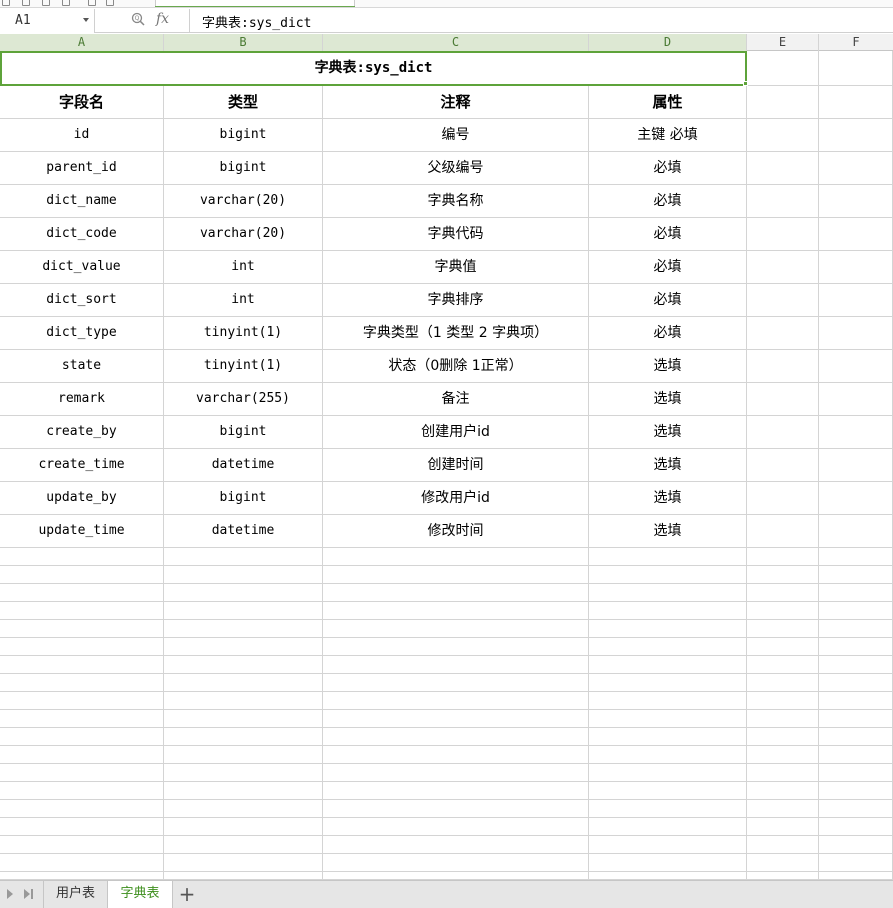 This screenshot has height=908, width=893. I want to click on data-cell: int, so click(243, 267).